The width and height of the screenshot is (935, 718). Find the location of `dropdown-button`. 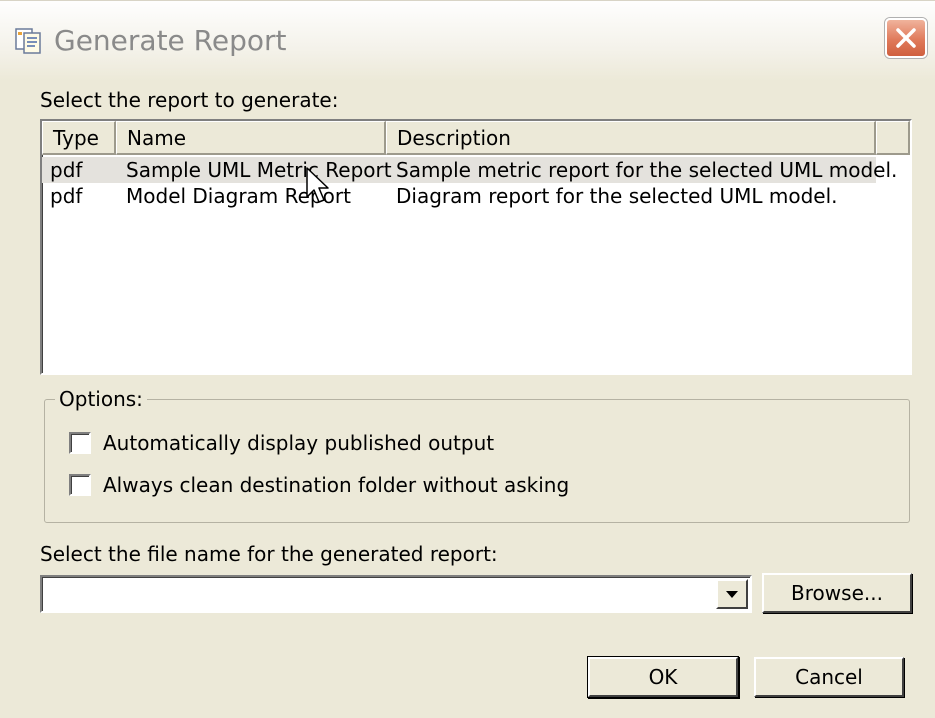

dropdown-button is located at coordinates (732, 594).